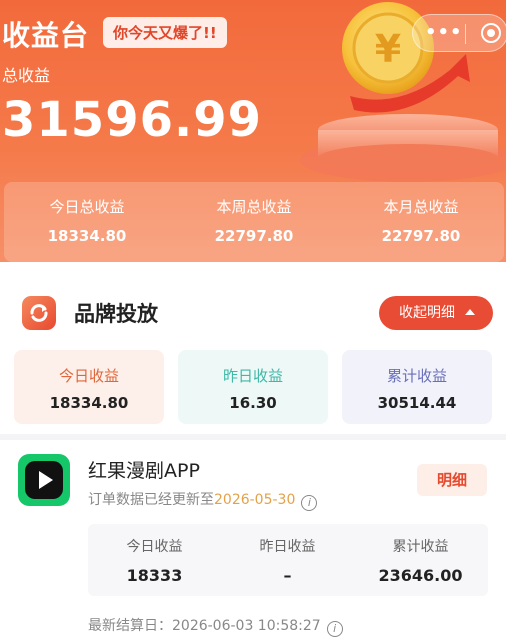 The height and width of the screenshot is (639, 506). I want to click on app-stats-panel: 今日收益 18333 昨日收益 – 累计收益 23646.00, so click(288, 560).